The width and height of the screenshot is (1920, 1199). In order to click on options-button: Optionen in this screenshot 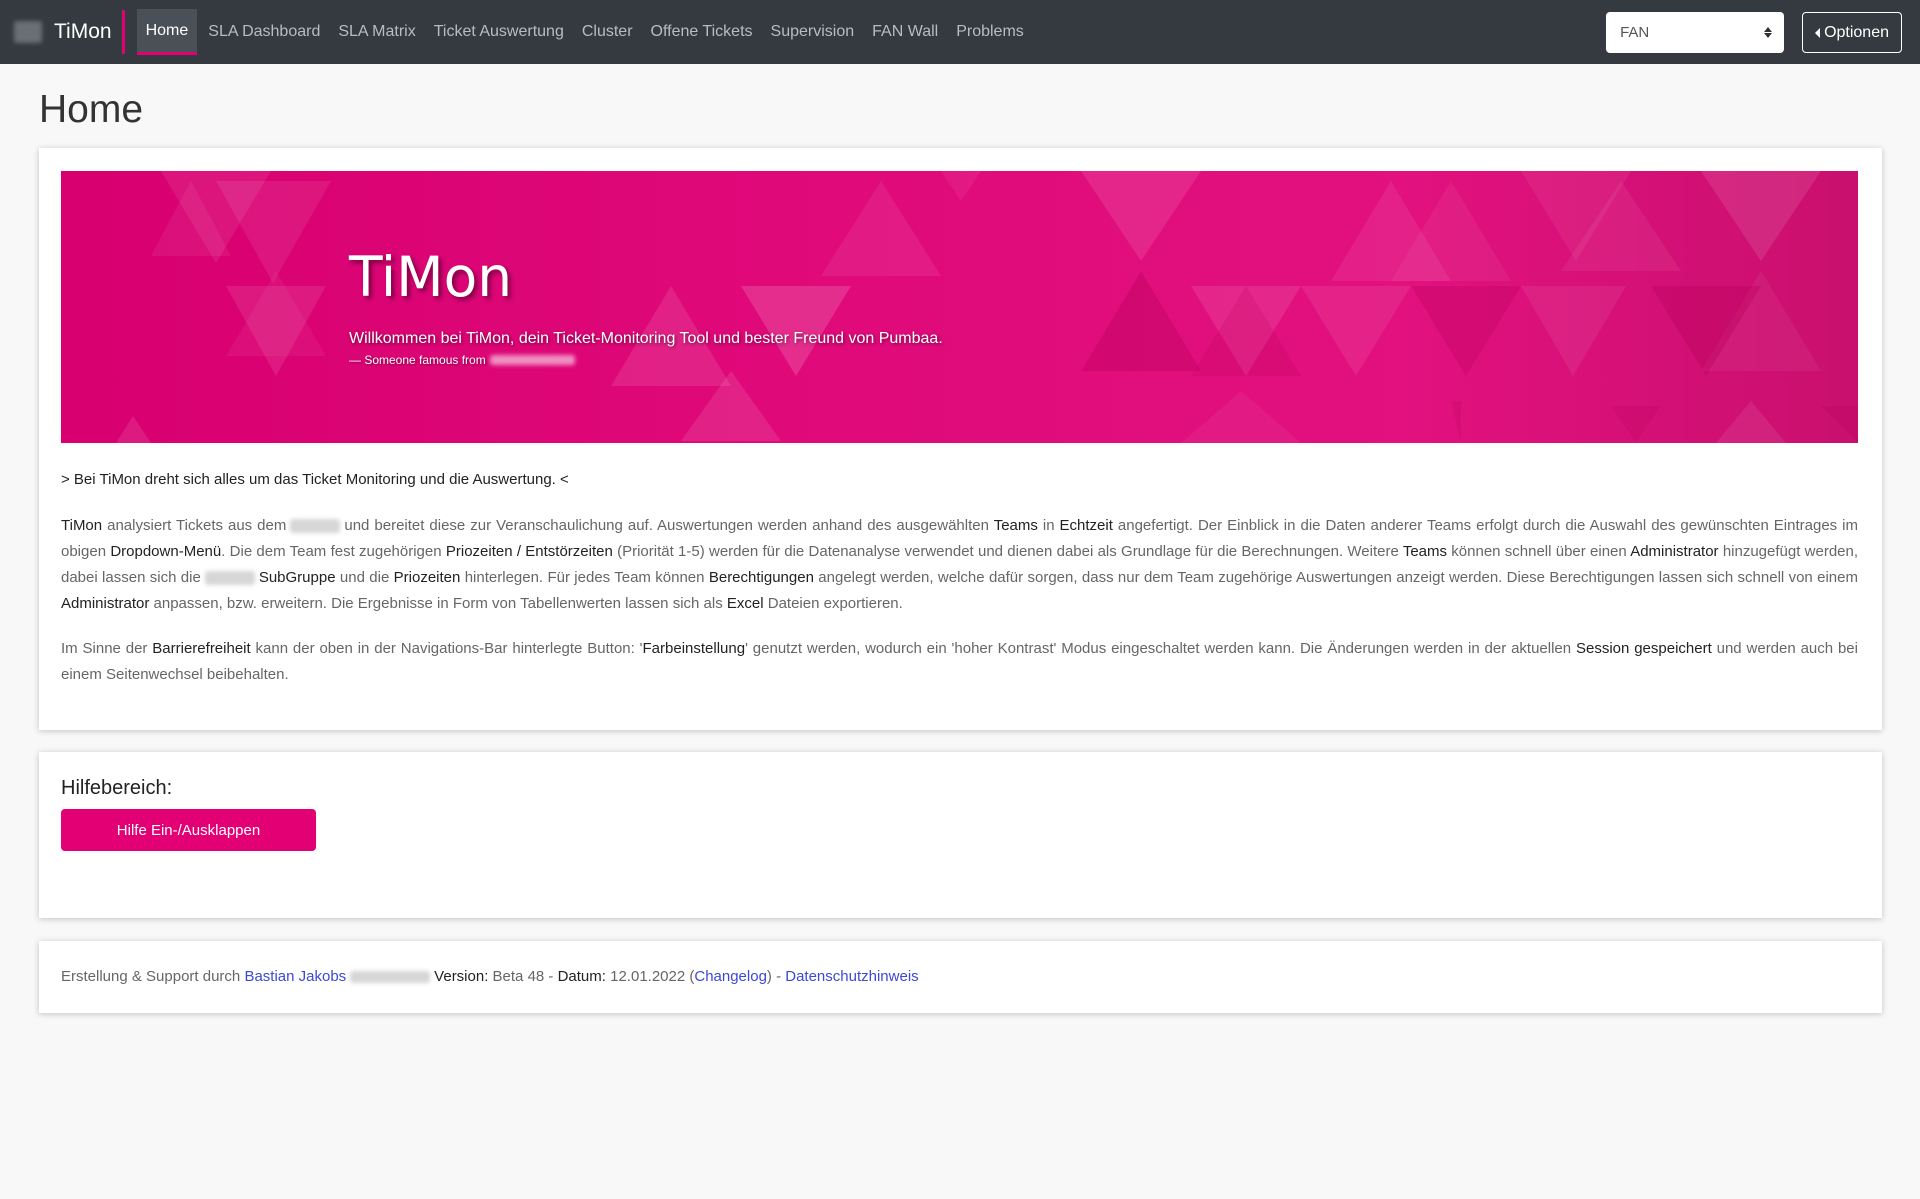, I will do `click(1852, 32)`.